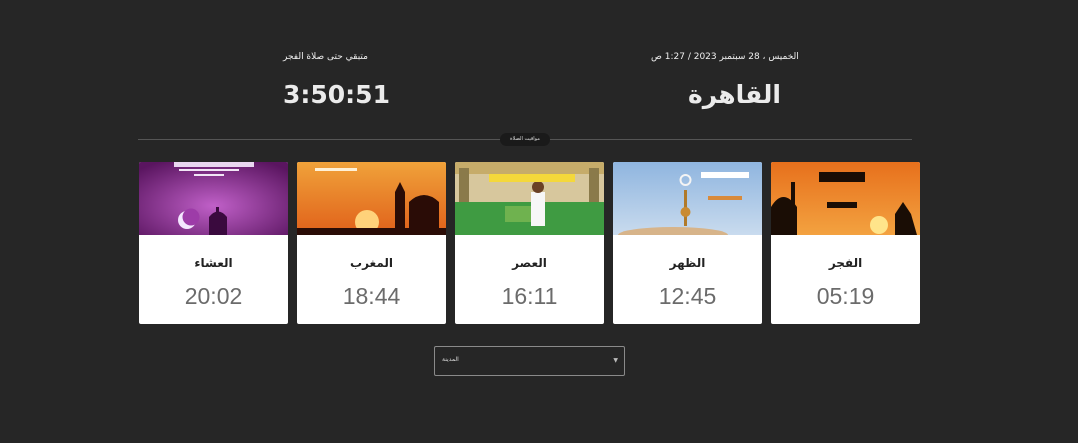 The height and width of the screenshot is (443, 1078). Describe the element at coordinates (687, 296) in the screenshot. I see `prayer-time: 12:45` at that location.